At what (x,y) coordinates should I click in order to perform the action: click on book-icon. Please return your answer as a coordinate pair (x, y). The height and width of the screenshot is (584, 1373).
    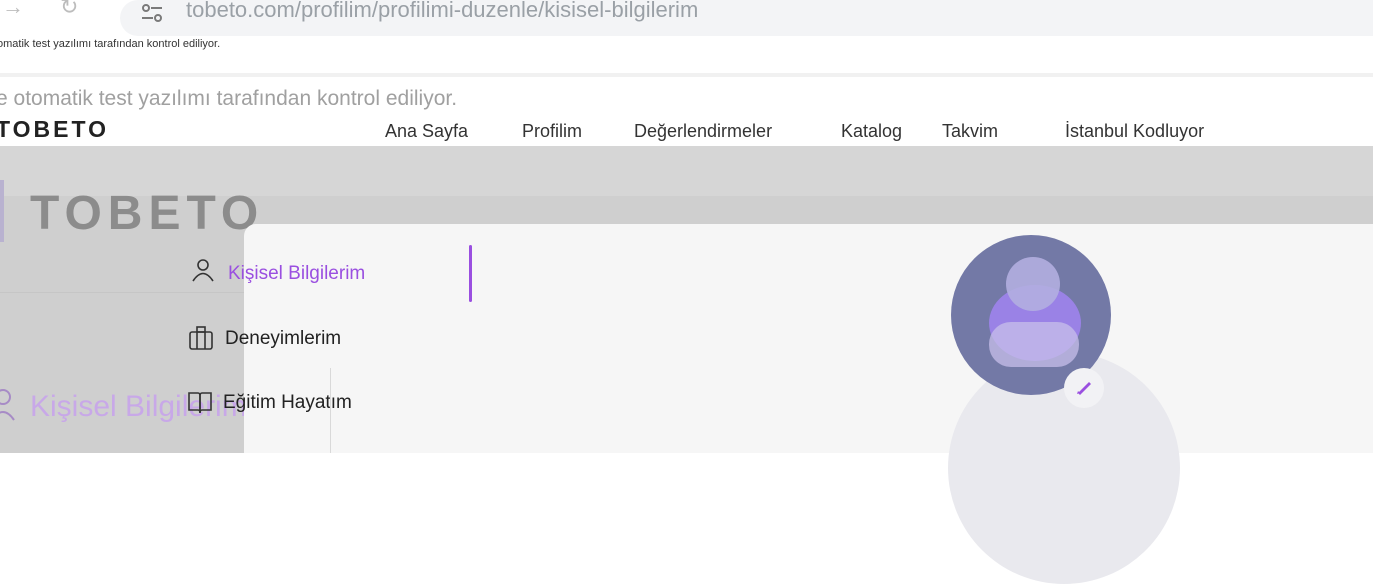
    Looking at the image, I should click on (200, 403).